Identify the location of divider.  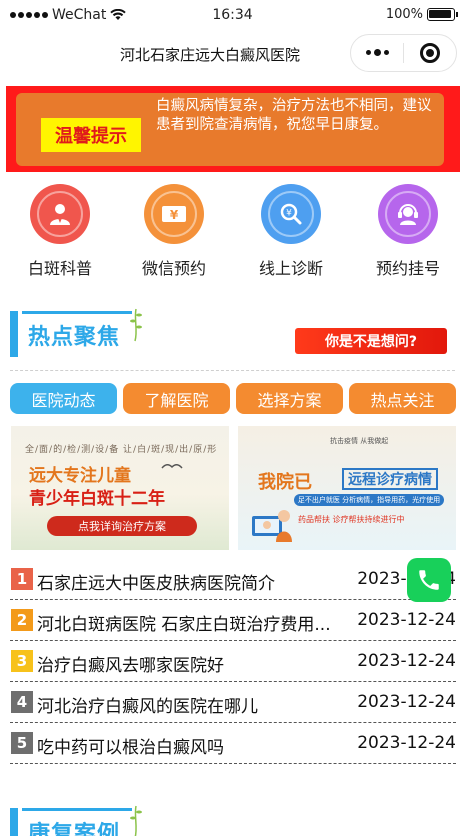
(232, 370).